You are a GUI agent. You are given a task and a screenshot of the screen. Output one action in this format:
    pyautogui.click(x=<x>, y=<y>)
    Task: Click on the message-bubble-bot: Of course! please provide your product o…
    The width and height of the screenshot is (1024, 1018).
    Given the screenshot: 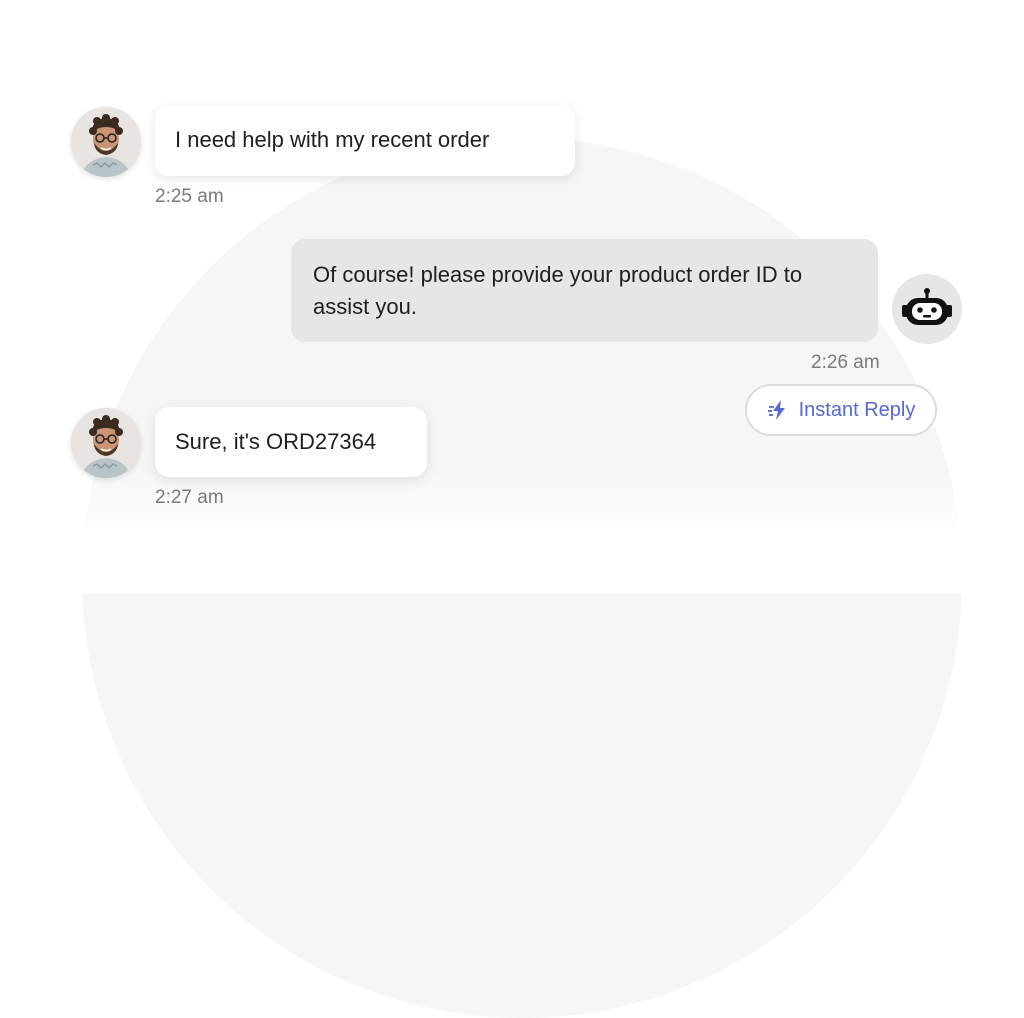 What is the action you would take?
    pyautogui.click(x=584, y=290)
    